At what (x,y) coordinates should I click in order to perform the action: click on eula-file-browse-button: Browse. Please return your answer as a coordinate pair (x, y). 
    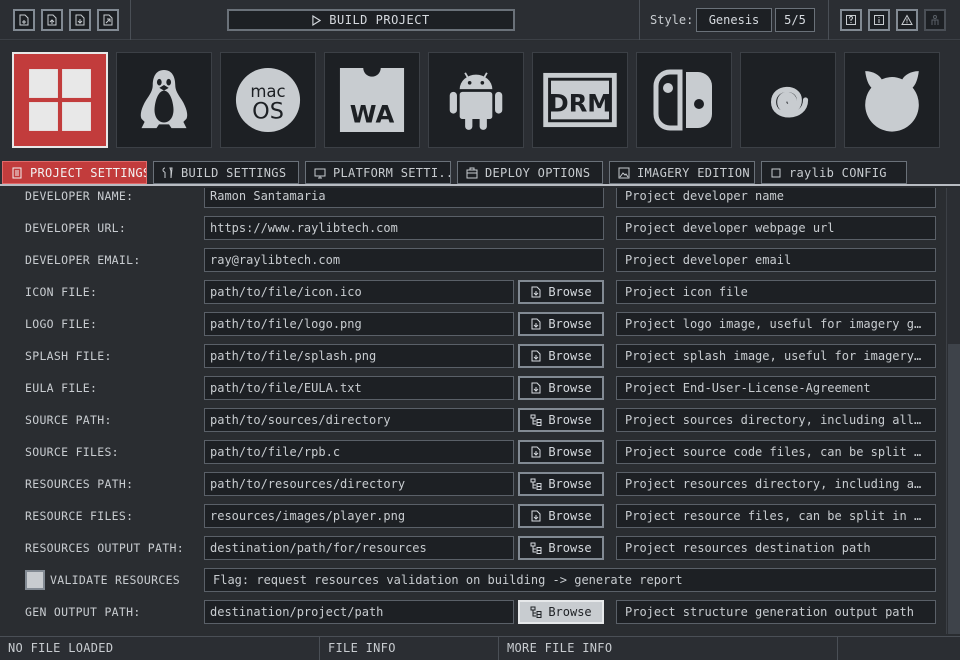
    Looking at the image, I should click on (561, 388).